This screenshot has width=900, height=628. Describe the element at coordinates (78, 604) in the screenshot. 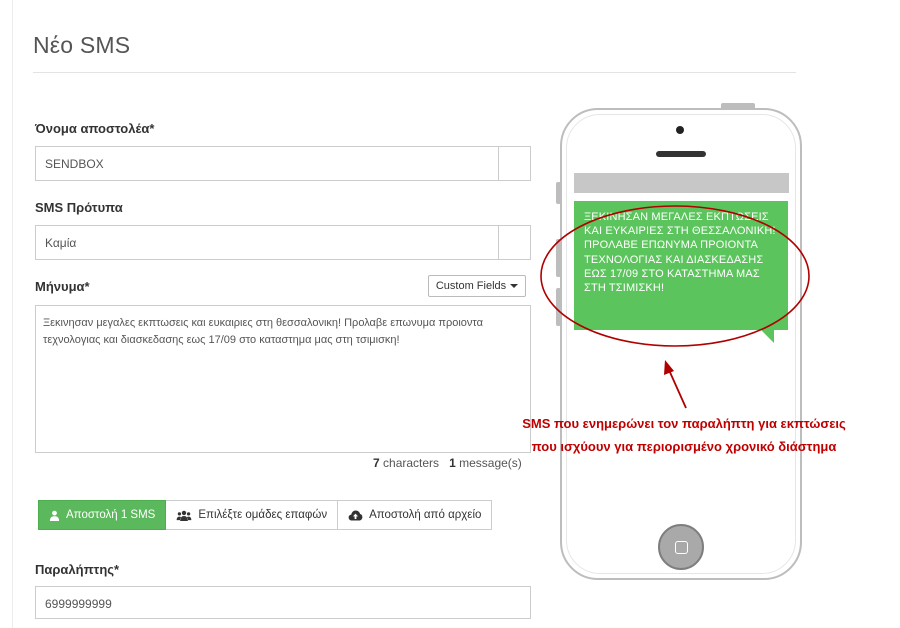

I see `recipient-value: 6999999999` at that location.